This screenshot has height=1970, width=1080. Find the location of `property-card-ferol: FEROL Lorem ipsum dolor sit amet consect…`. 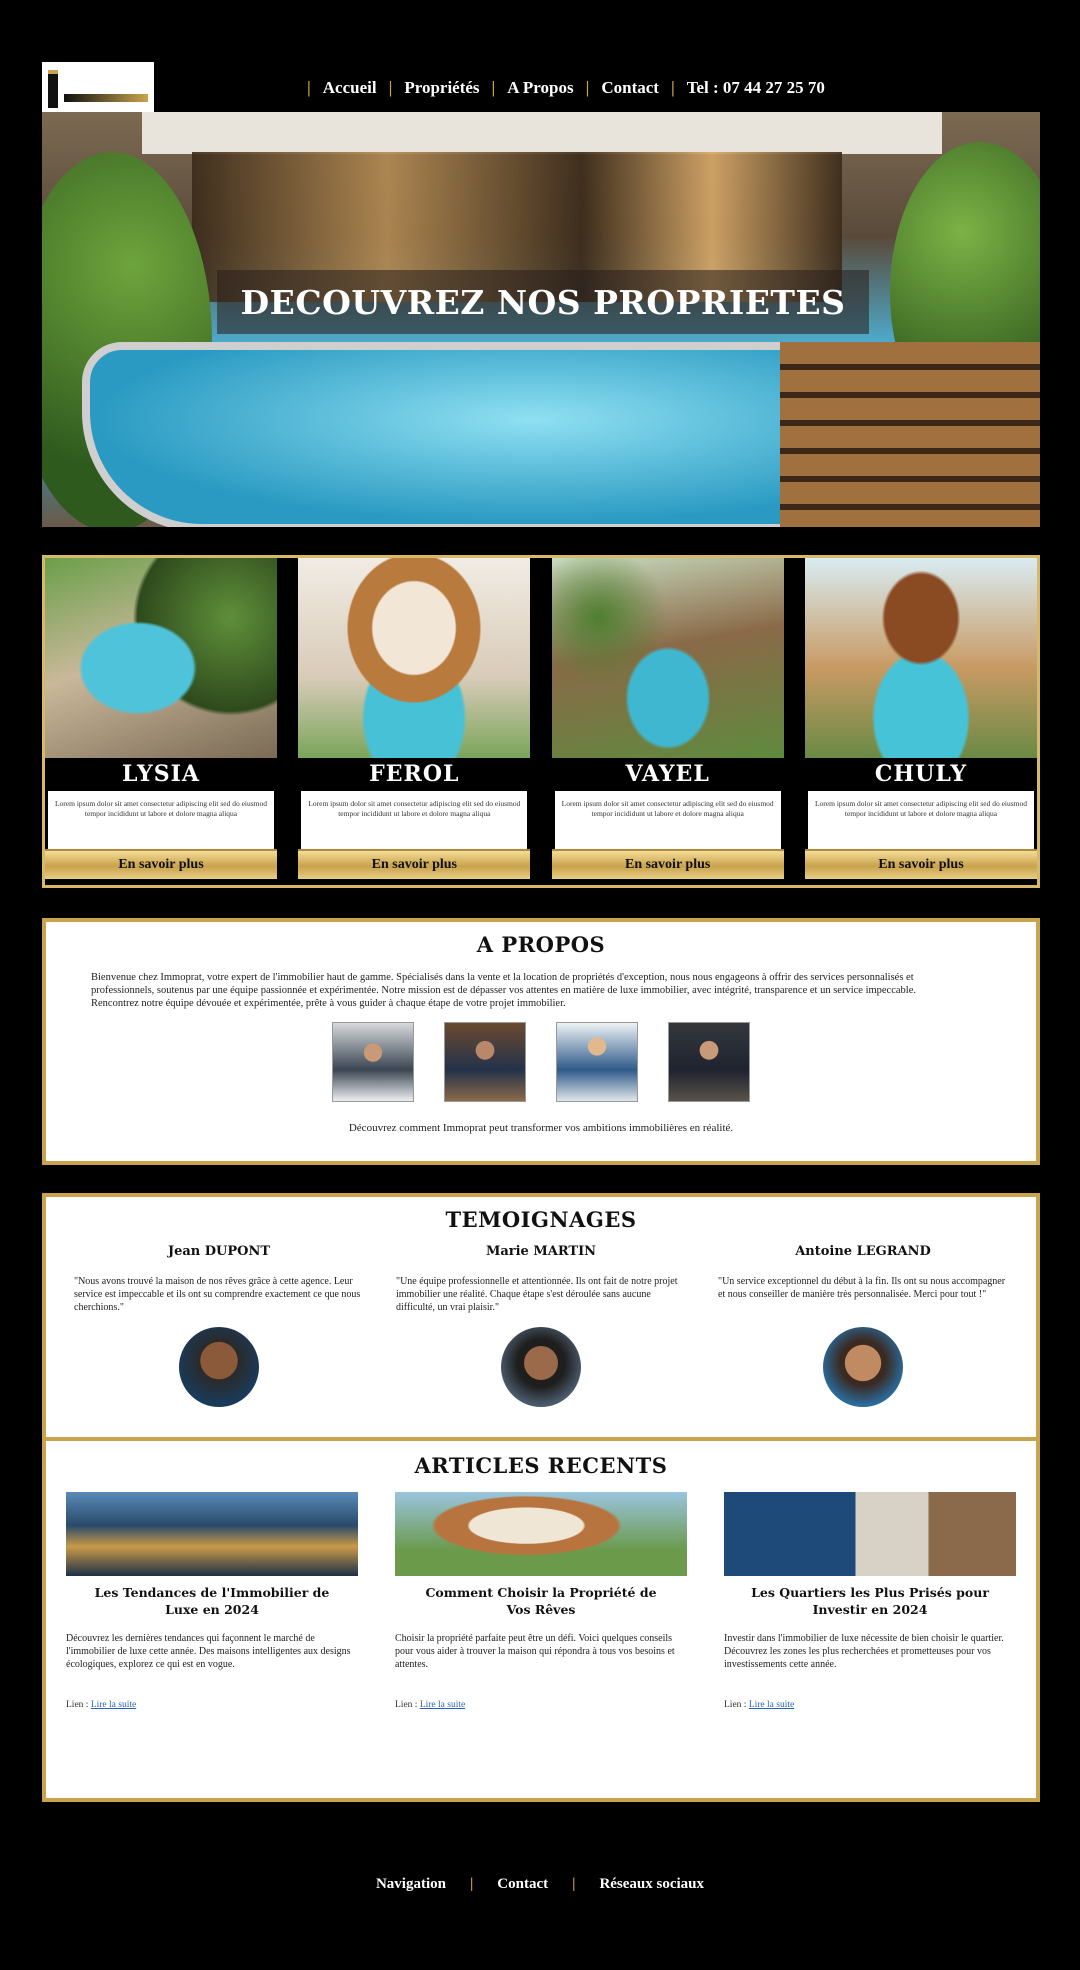

property-card-ferol: FEROL Lorem ipsum dolor sit amet consect… is located at coordinates (414, 721).